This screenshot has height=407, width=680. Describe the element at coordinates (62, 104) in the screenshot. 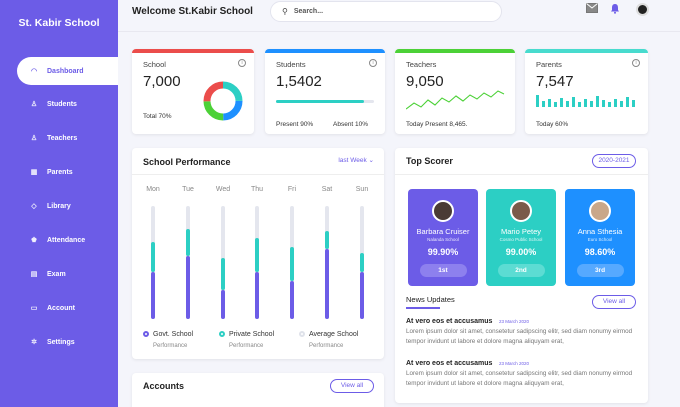

I see `sidebar-item-label: Students` at that location.